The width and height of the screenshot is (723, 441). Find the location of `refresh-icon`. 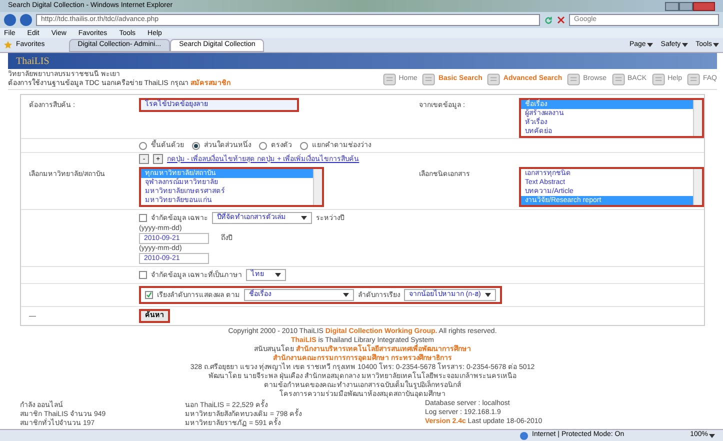

refresh-icon is located at coordinates (548, 20).